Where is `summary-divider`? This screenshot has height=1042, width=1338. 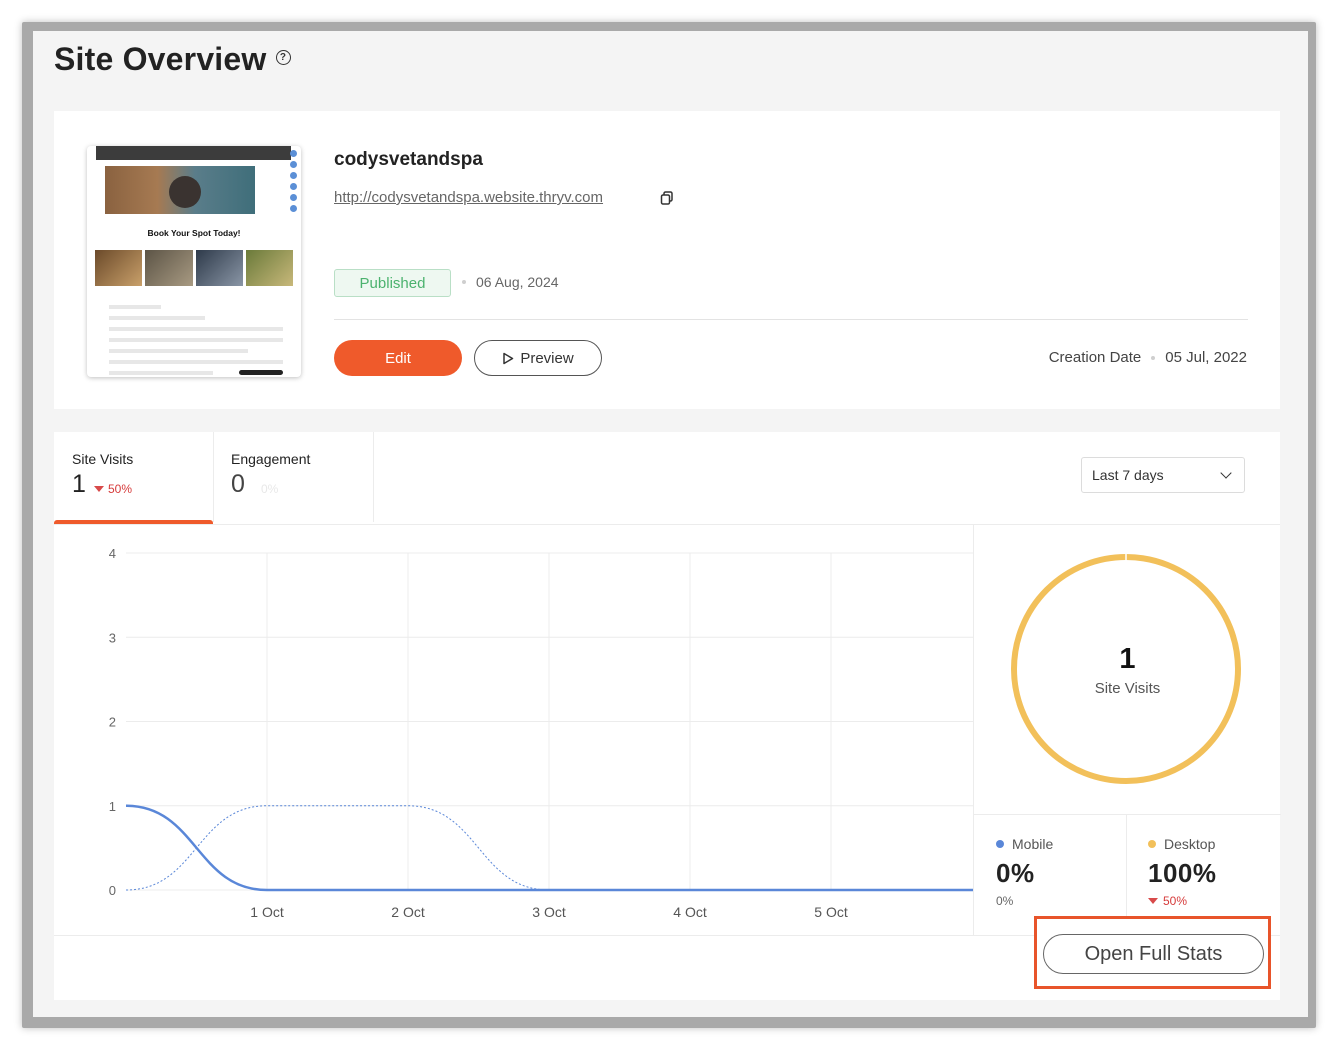 summary-divider is located at coordinates (791, 319).